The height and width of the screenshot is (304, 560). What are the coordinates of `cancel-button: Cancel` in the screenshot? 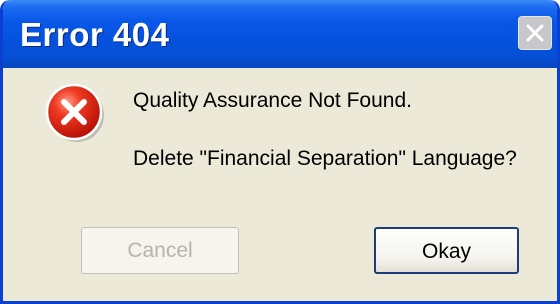 It's located at (160, 250).